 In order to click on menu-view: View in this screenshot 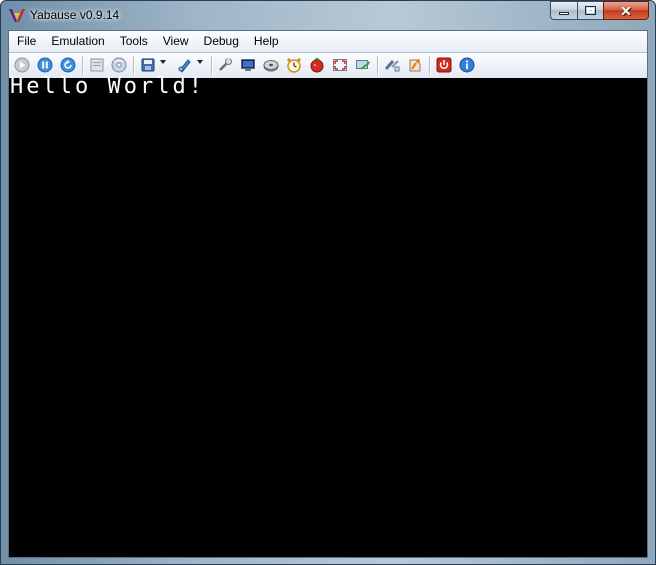, I will do `click(175, 41)`.